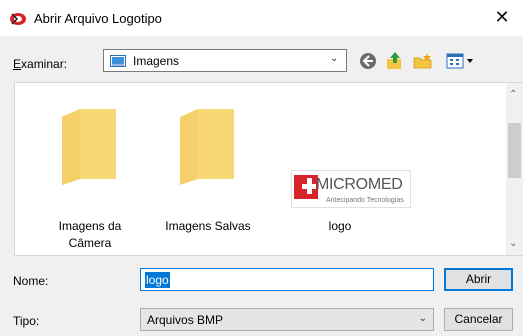 The image size is (523, 336). Describe the element at coordinates (462, 61) in the screenshot. I see `view-menu-icon` at that location.